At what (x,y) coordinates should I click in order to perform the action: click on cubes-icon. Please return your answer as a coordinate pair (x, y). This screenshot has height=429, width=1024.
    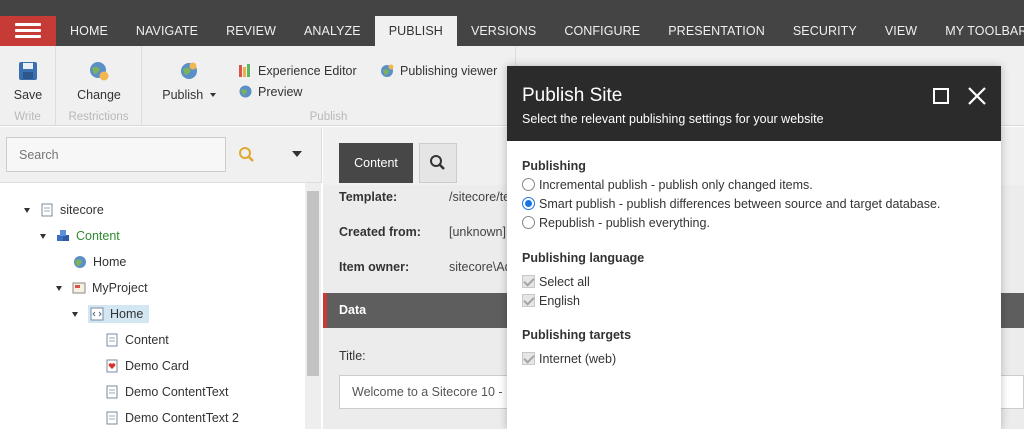
    Looking at the image, I should click on (63, 235).